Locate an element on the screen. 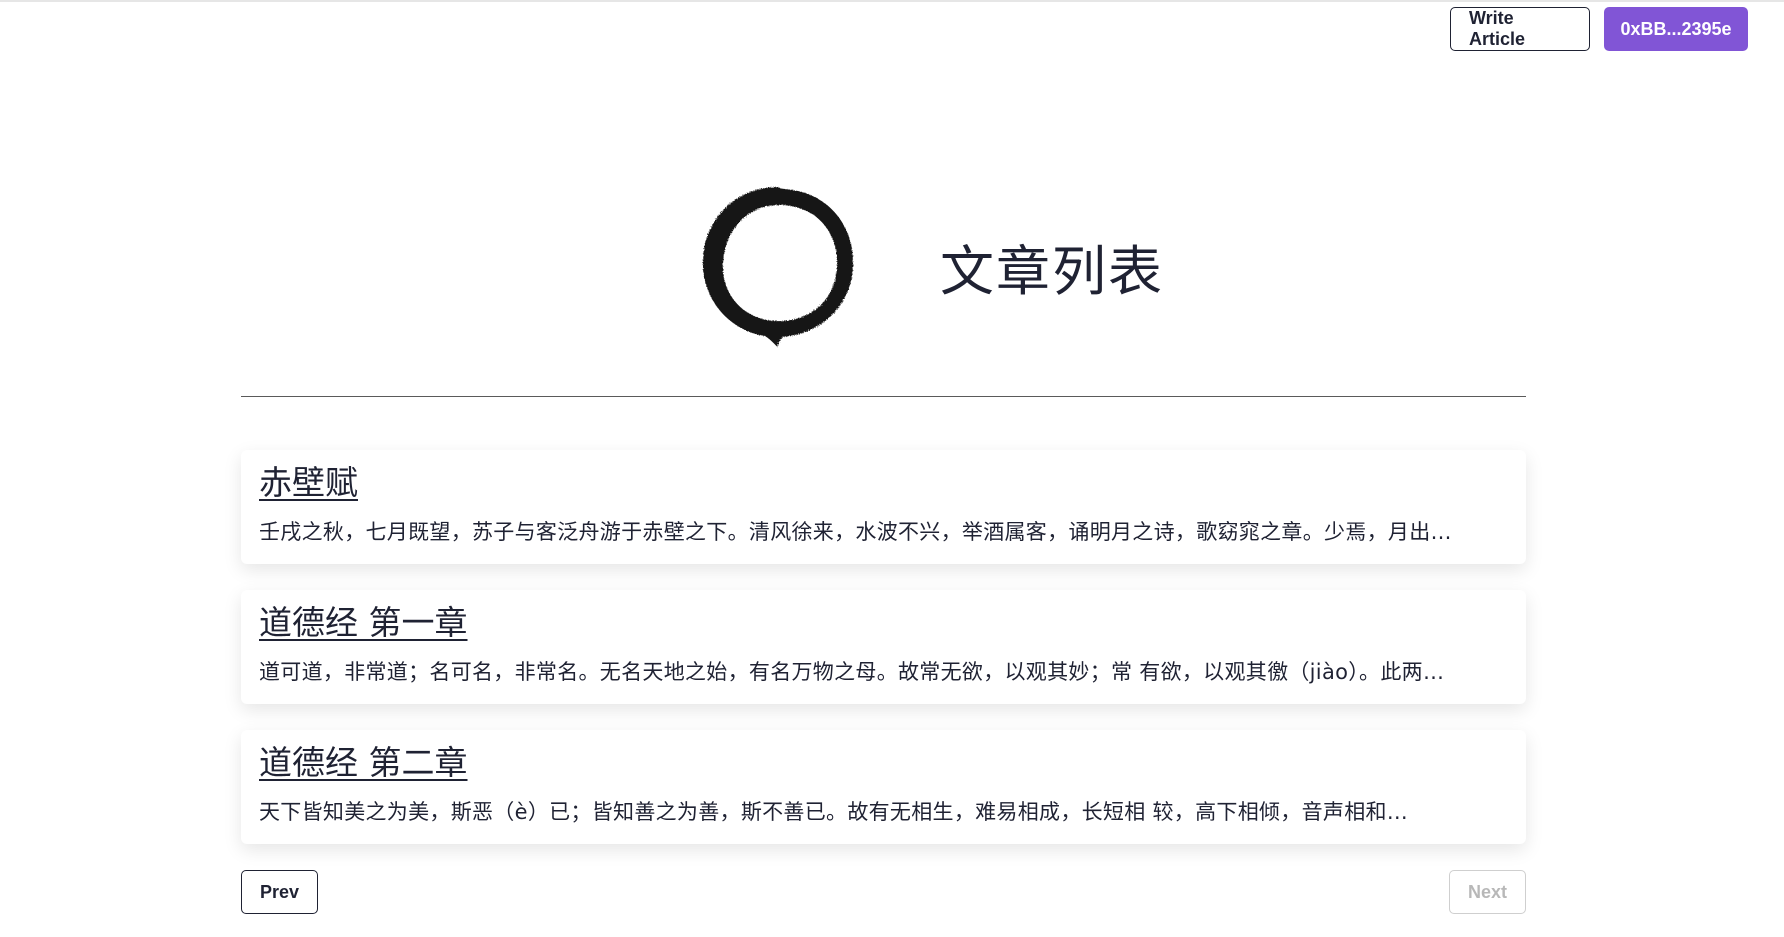 This screenshot has height=937, width=1784. pagination: Prev Next is located at coordinates (883, 892).